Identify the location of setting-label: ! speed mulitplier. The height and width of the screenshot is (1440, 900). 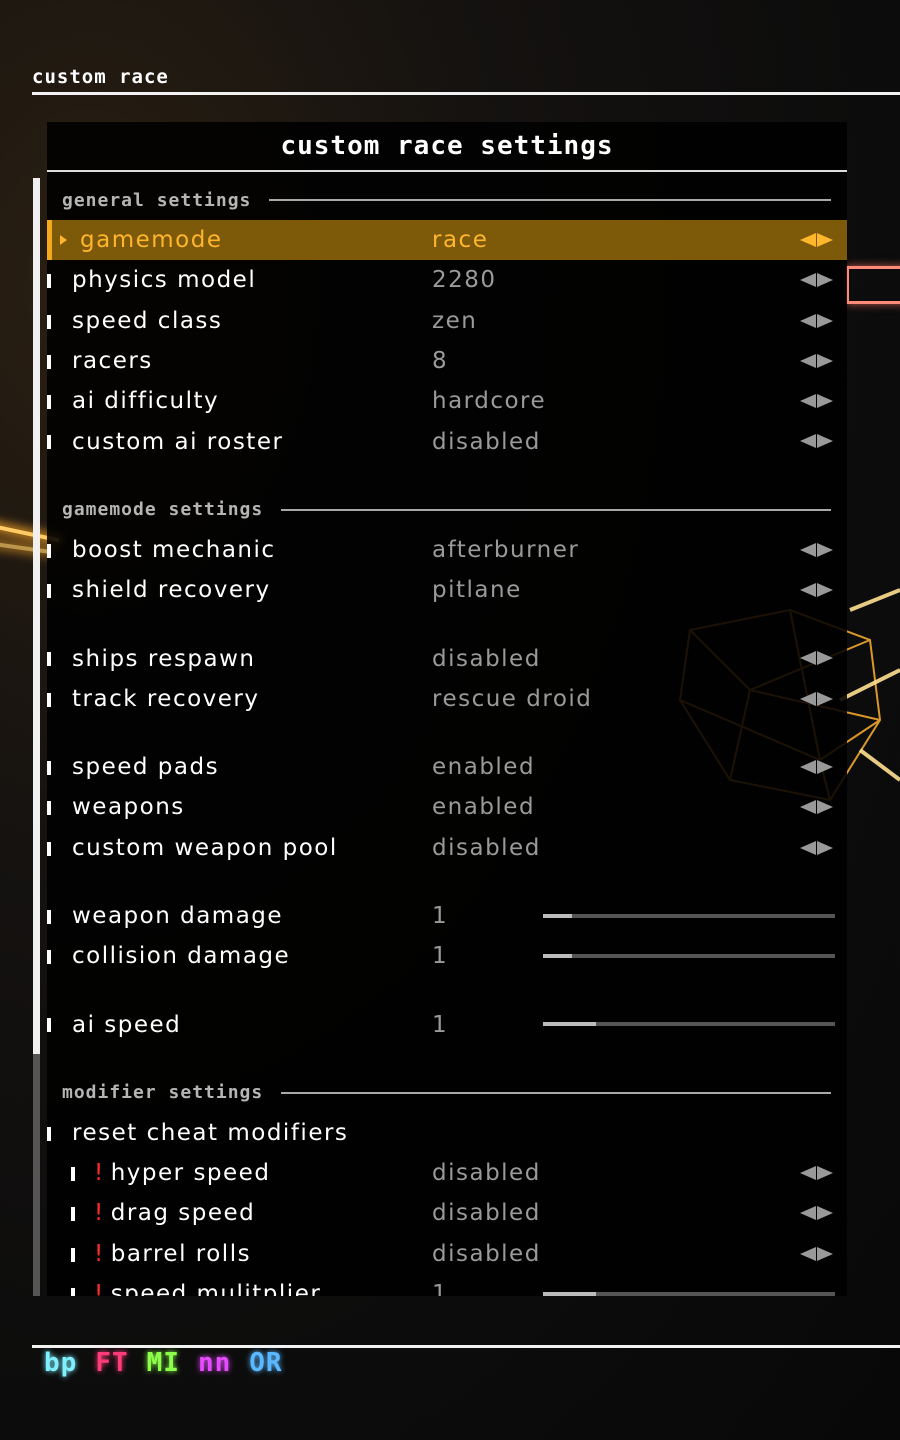
(207, 1288).